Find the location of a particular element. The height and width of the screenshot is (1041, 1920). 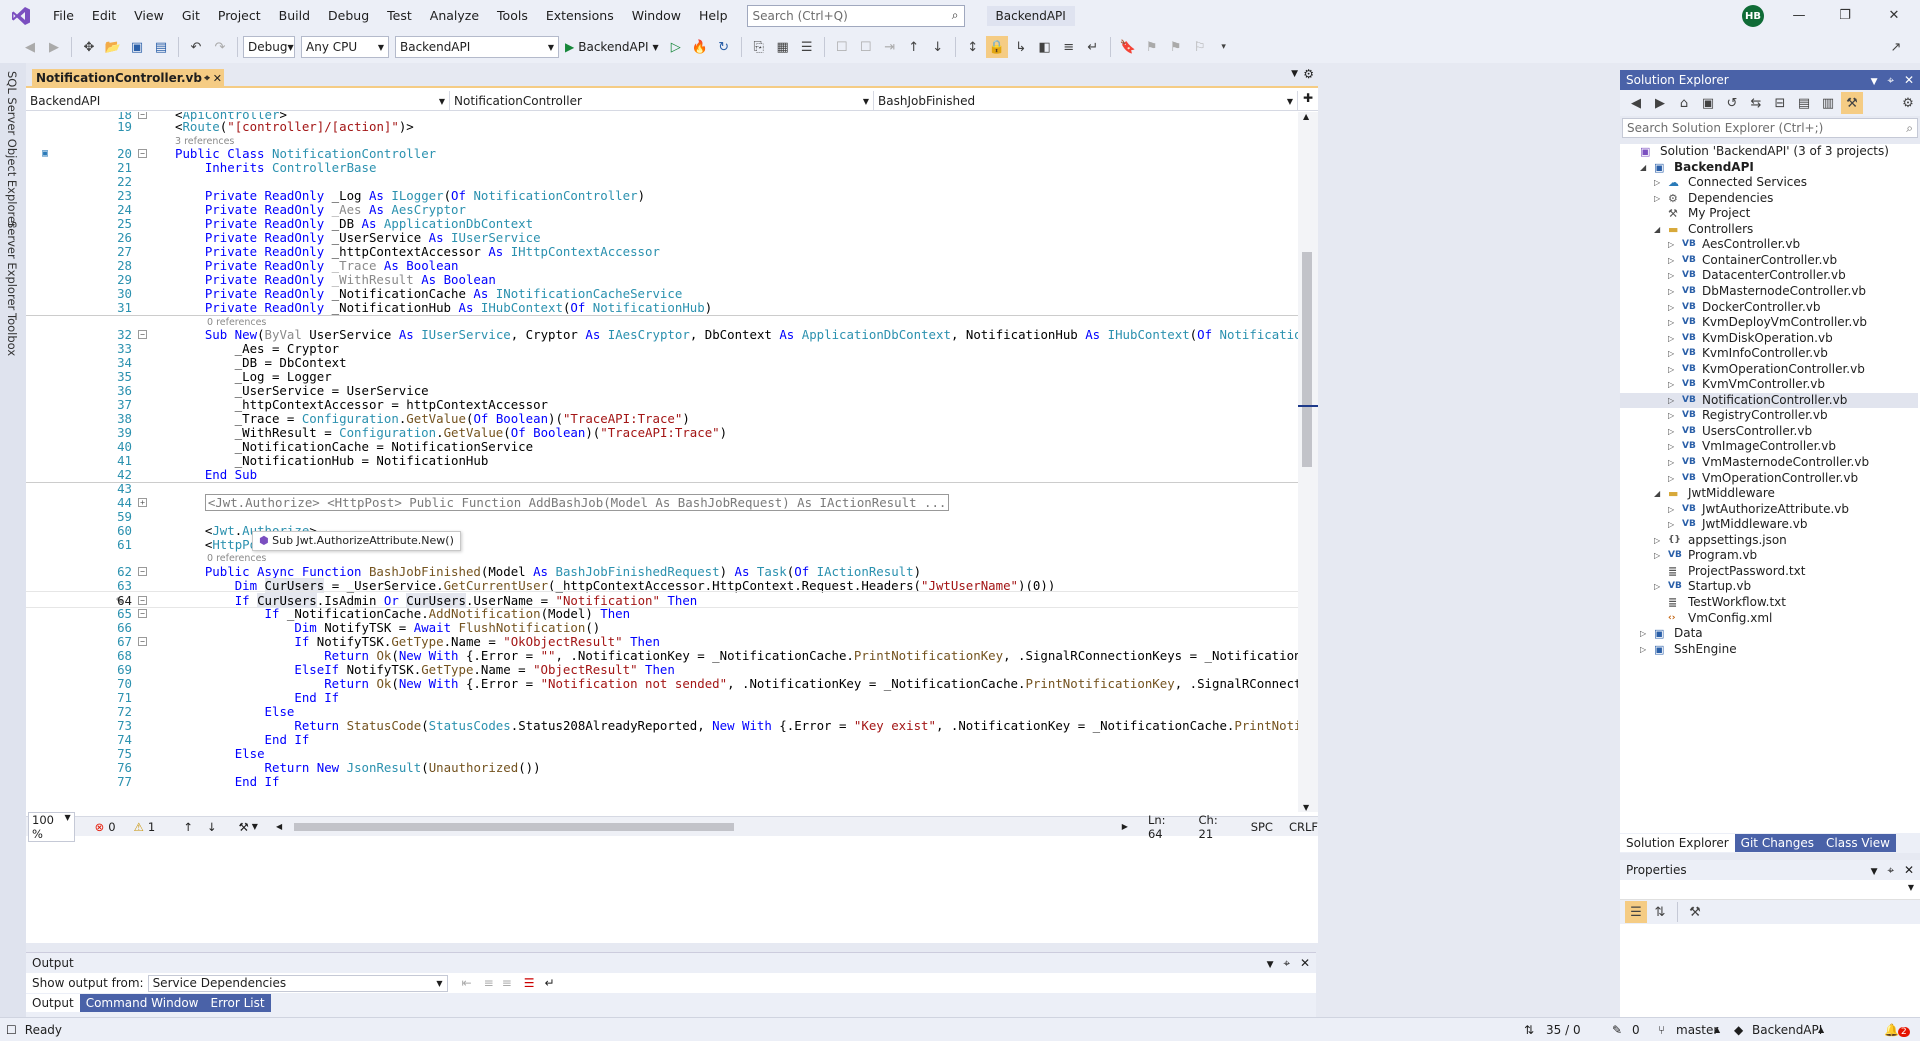

tree-item: ▷ VB NotificationController.vb is located at coordinates (1769, 400).